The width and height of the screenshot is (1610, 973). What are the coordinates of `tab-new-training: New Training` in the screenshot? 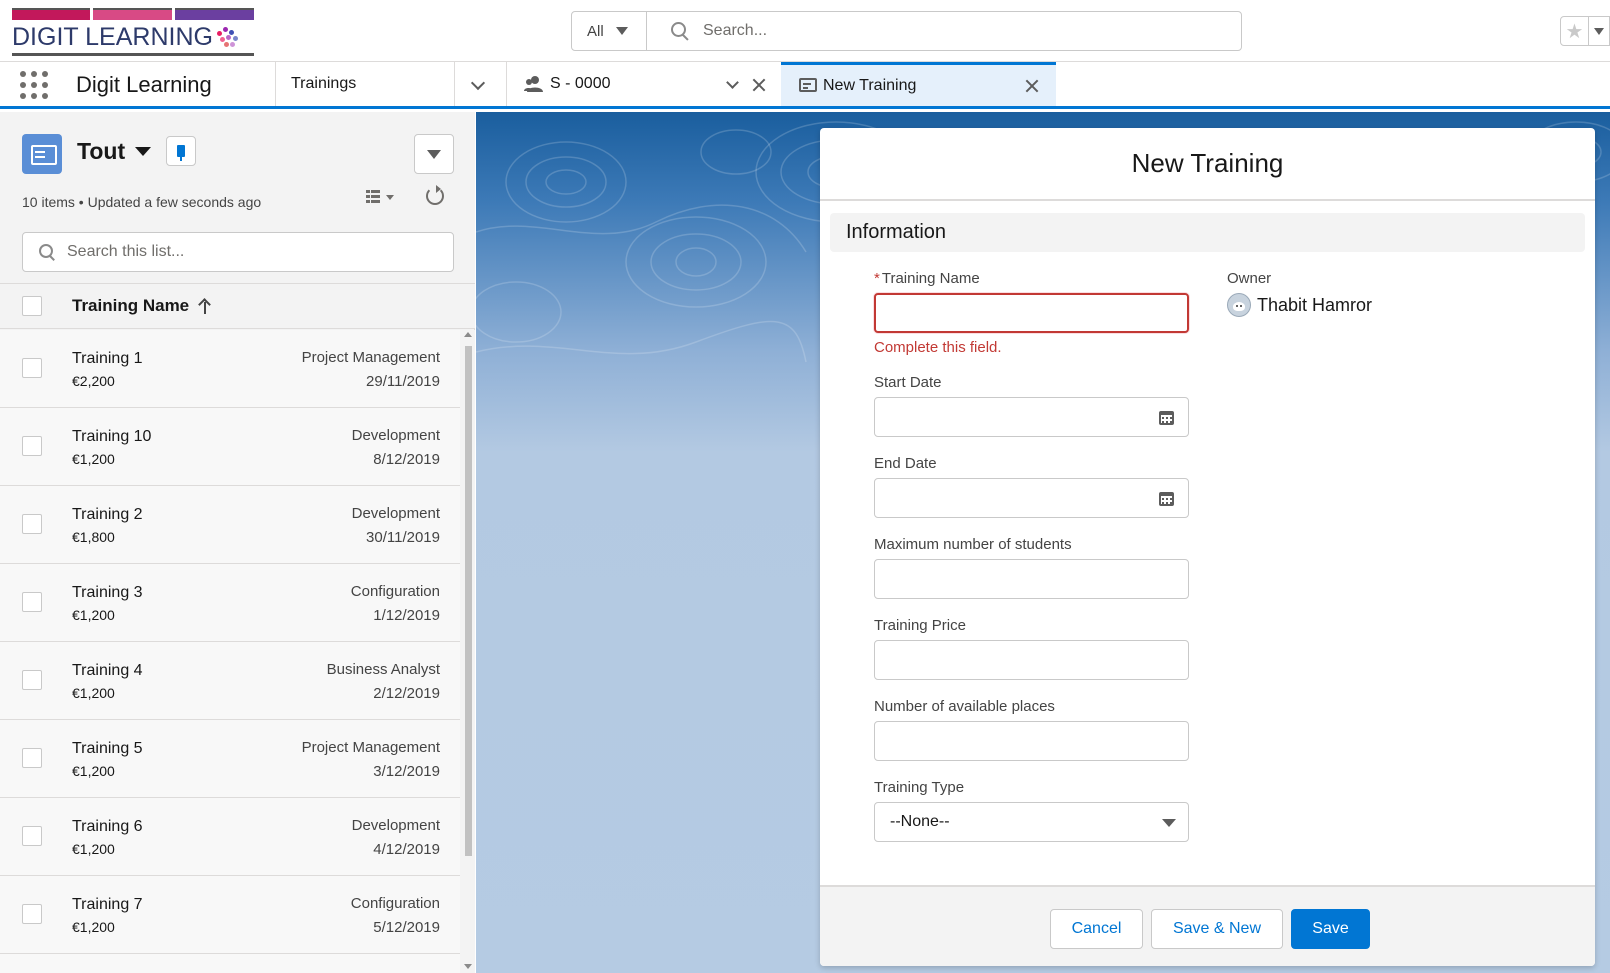 It's located at (918, 84).